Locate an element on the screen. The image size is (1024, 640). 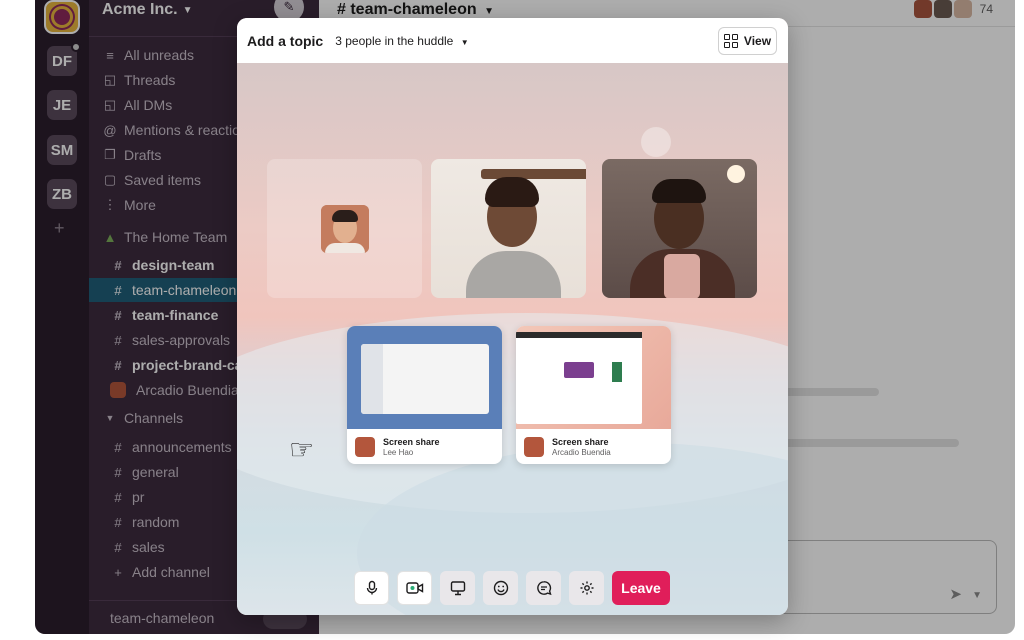
huddle-controls: Leave is located at coordinates (512, 588).